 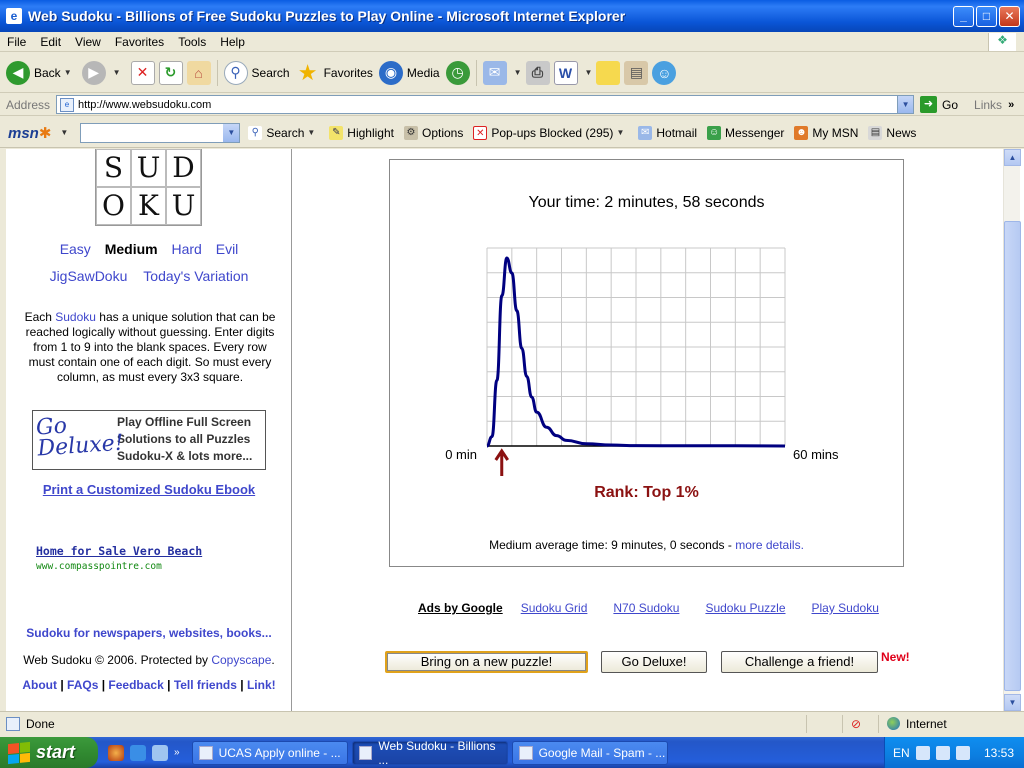 What do you see at coordinates (177, 752) in the screenshot?
I see `quicklaunch-chevron-icon: »` at bounding box center [177, 752].